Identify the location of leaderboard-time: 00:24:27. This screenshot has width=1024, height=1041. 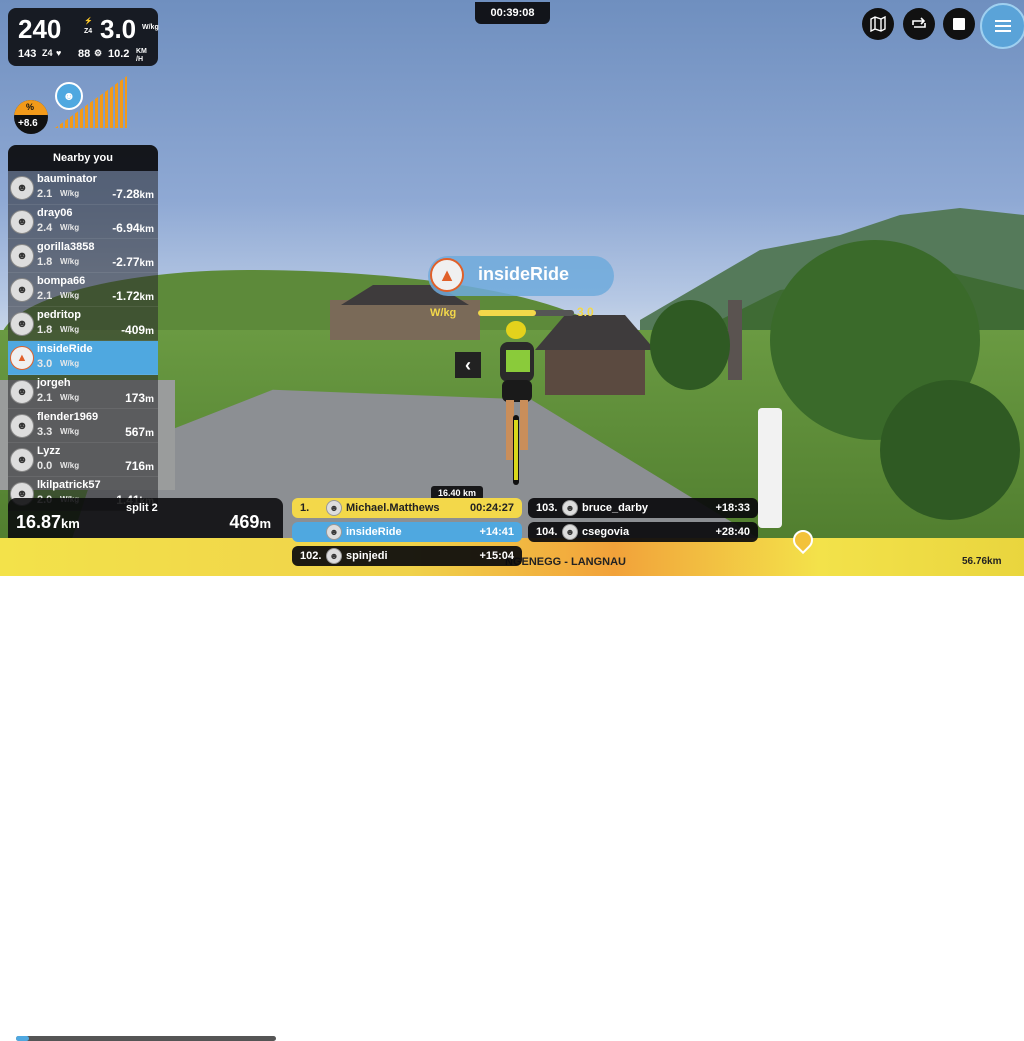
(491, 508).